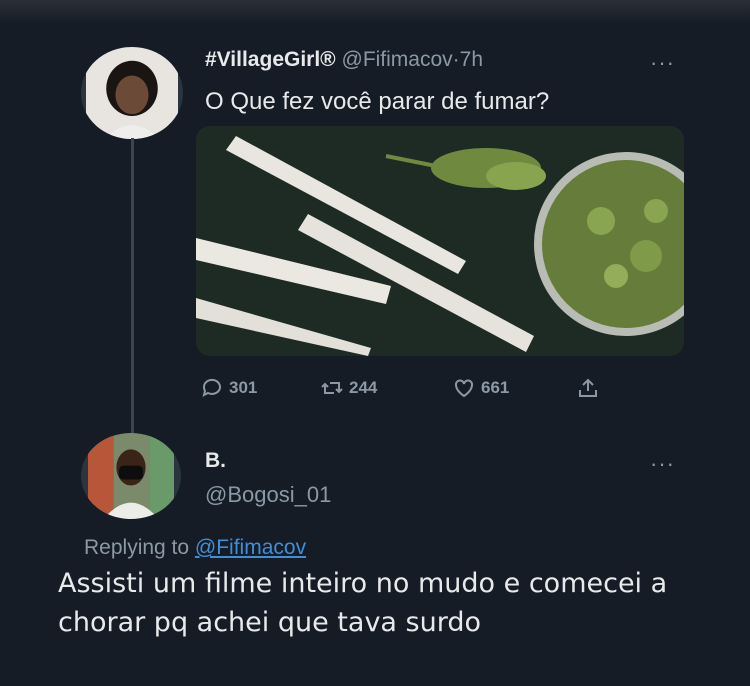 The image size is (750, 686). What do you see at coordinates (377, 101) in the screenshot?
I see `original-tweet-text: O Que fez você parar de fumar?` at bounding box center [377, 101].